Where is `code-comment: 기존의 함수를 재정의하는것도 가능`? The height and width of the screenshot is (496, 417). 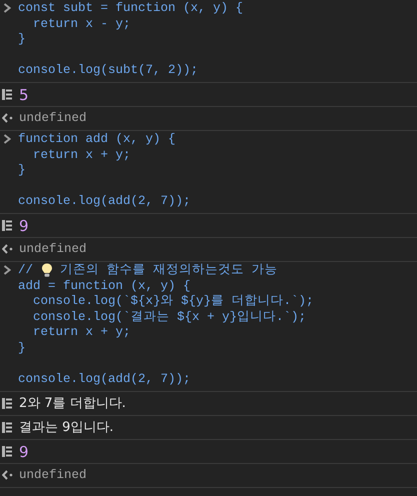 code-comment: 기존의 함수를 재정의하는것도 가능 is located at coordinates (169, 270).